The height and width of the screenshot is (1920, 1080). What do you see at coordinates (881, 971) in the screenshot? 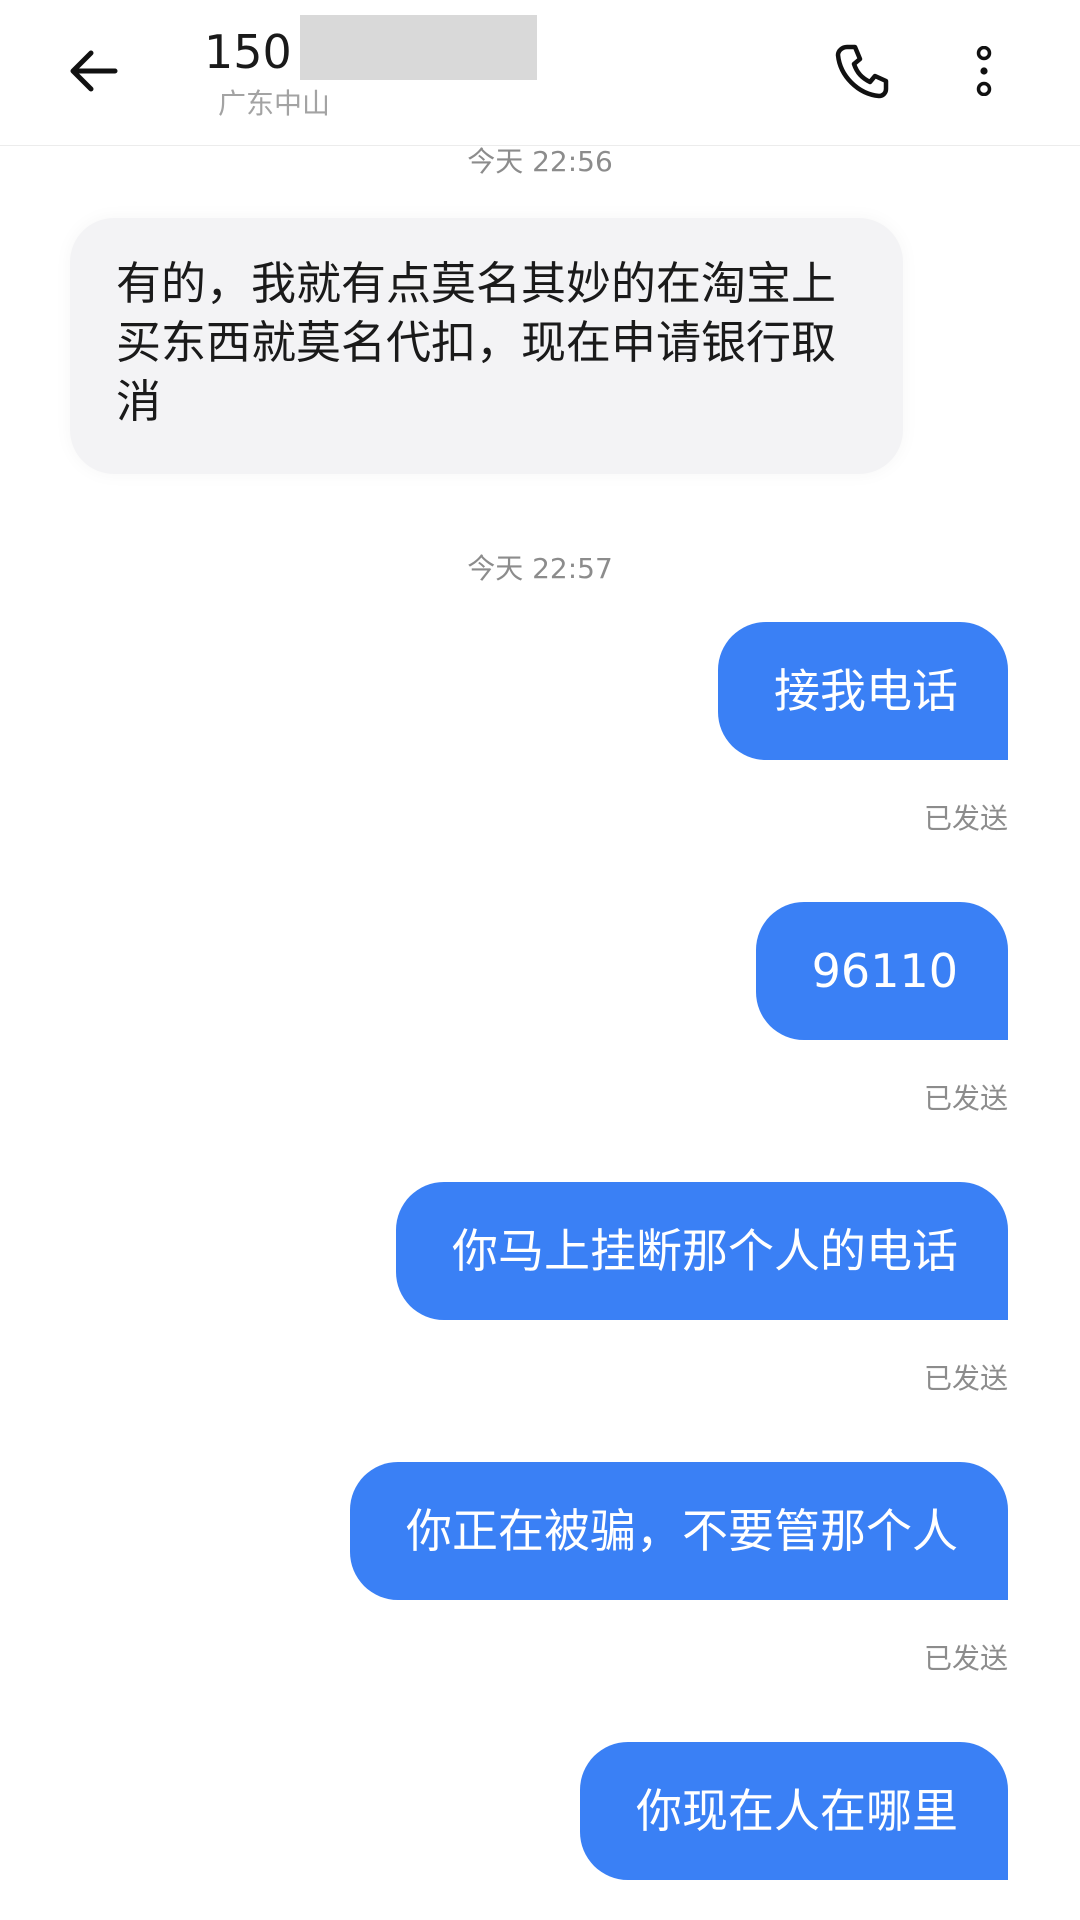
I see `outgoing-message-bubble: 96110` at bounding box center [881, 971].